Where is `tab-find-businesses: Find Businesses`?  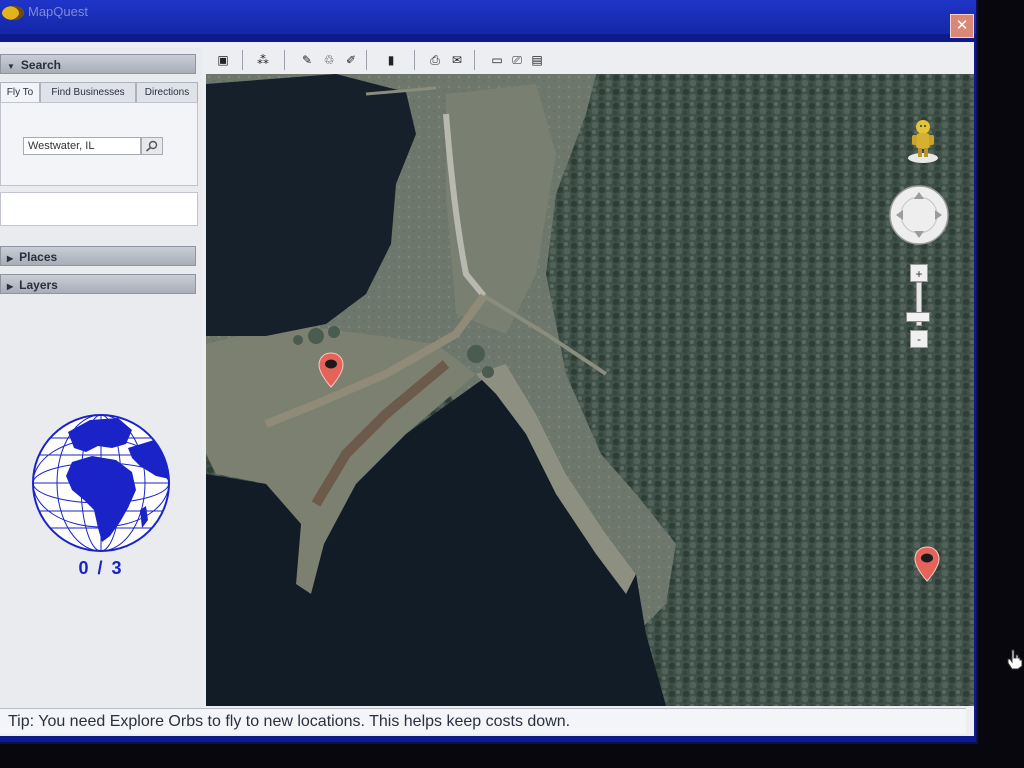
tab-find-businesses: Find Businesses is located at coordinates (88, 92).